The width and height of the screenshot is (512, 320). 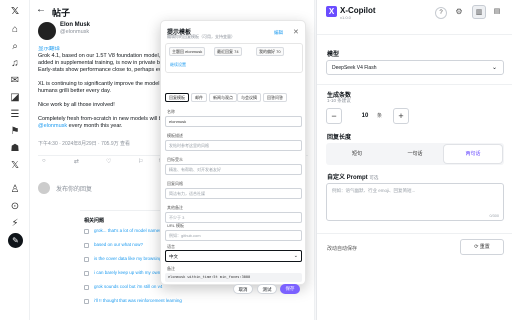 What do you see at coordinates (47, 31) in the screenshot?
I see `avatar` at bounding box center [47, 31].